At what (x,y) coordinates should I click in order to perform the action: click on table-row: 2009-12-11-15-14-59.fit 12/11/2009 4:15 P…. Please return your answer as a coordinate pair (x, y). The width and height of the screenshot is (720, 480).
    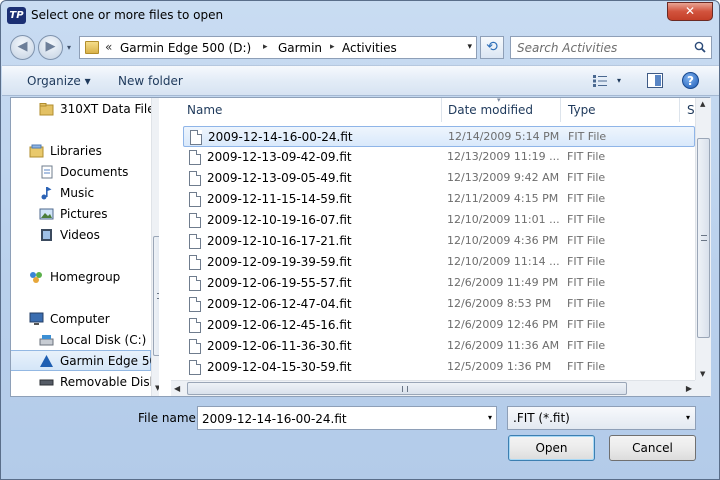
    Looking at the image, I should click on (439, 199).